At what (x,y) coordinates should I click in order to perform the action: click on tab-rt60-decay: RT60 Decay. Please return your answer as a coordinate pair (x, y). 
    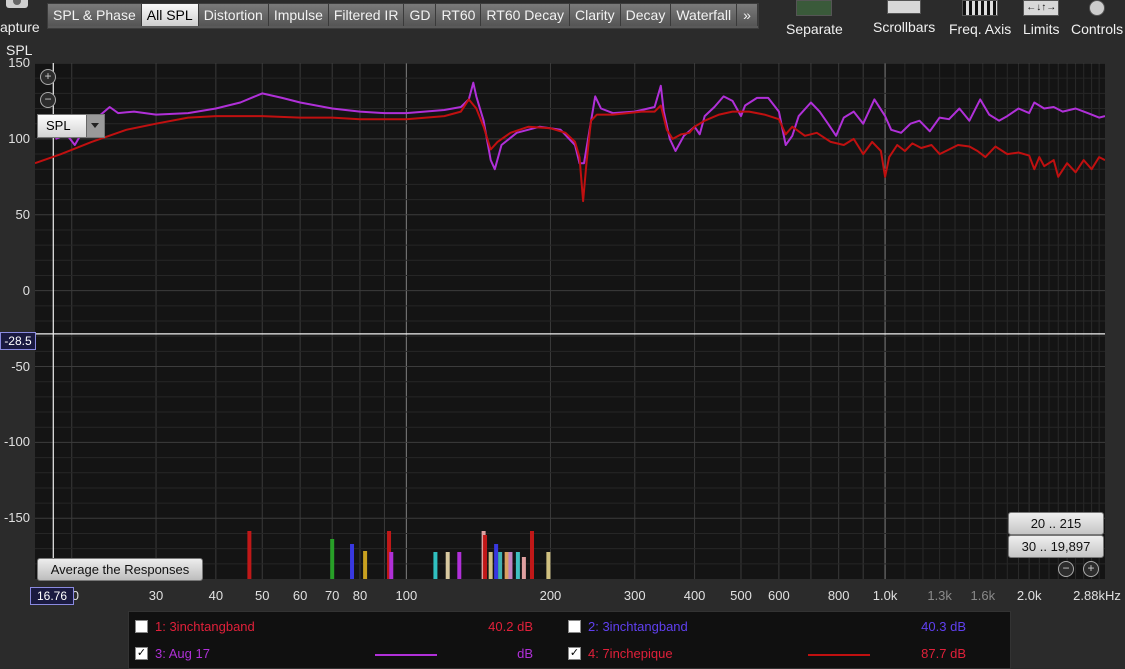
    Looking at the image, I should click on (525, 15).